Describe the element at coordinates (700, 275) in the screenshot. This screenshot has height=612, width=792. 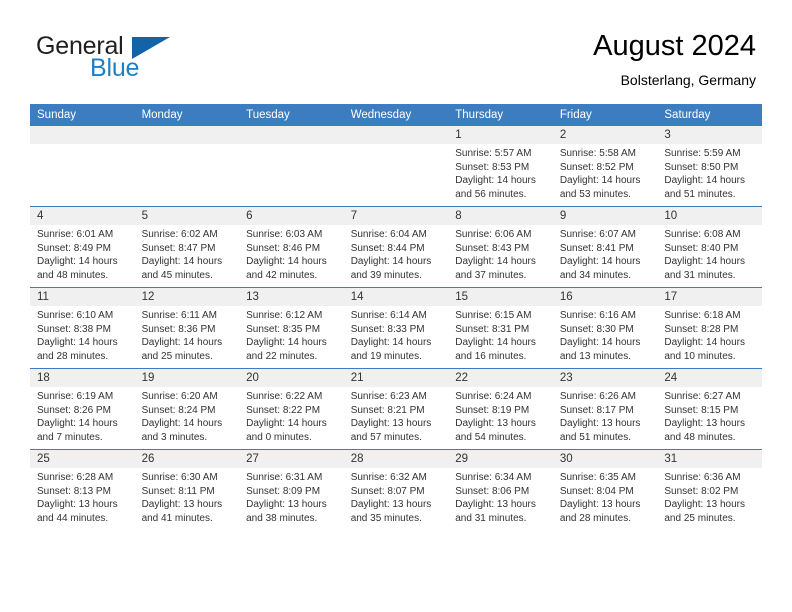
I see `daylight-text-line2: and 31 minutes.` at that location.